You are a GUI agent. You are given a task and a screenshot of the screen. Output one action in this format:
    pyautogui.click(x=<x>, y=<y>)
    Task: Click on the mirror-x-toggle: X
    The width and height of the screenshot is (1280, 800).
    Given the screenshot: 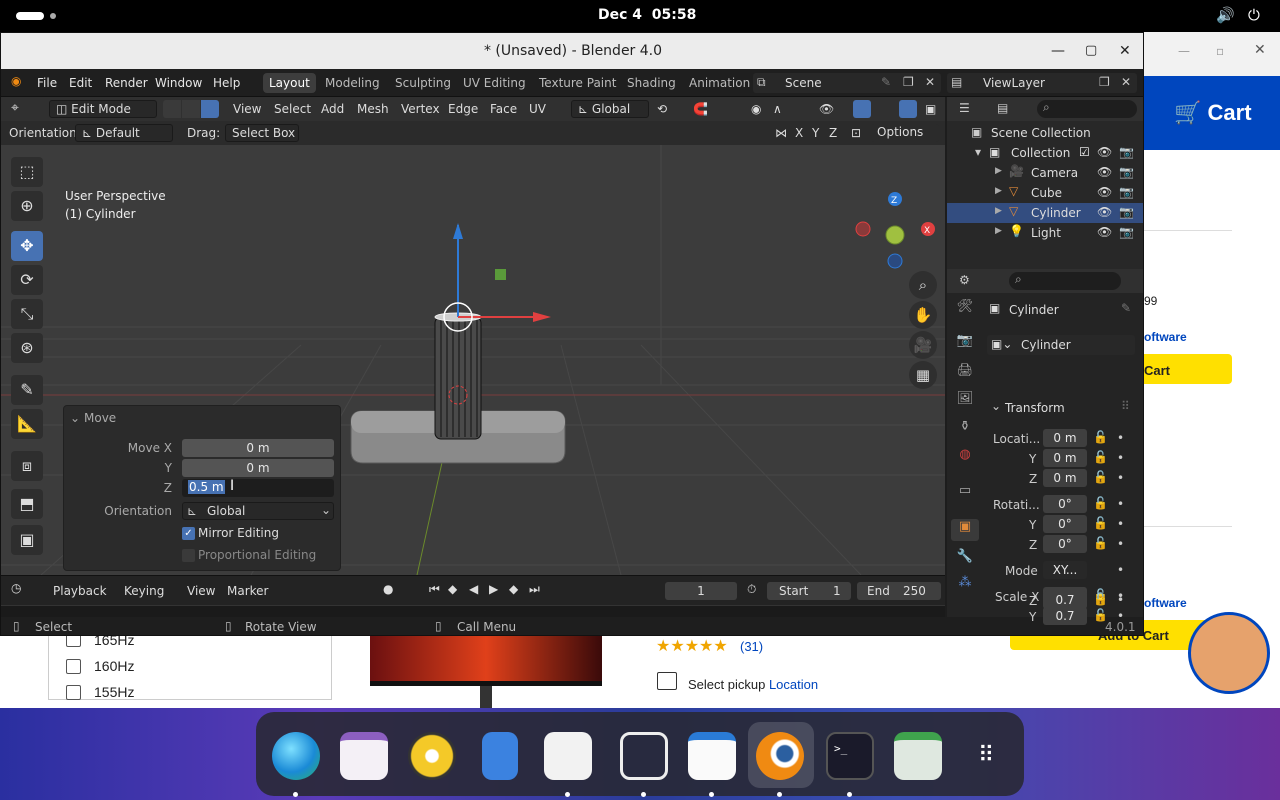 What is the action you would take?
    pyautogui.click(x=799, y=133)
    